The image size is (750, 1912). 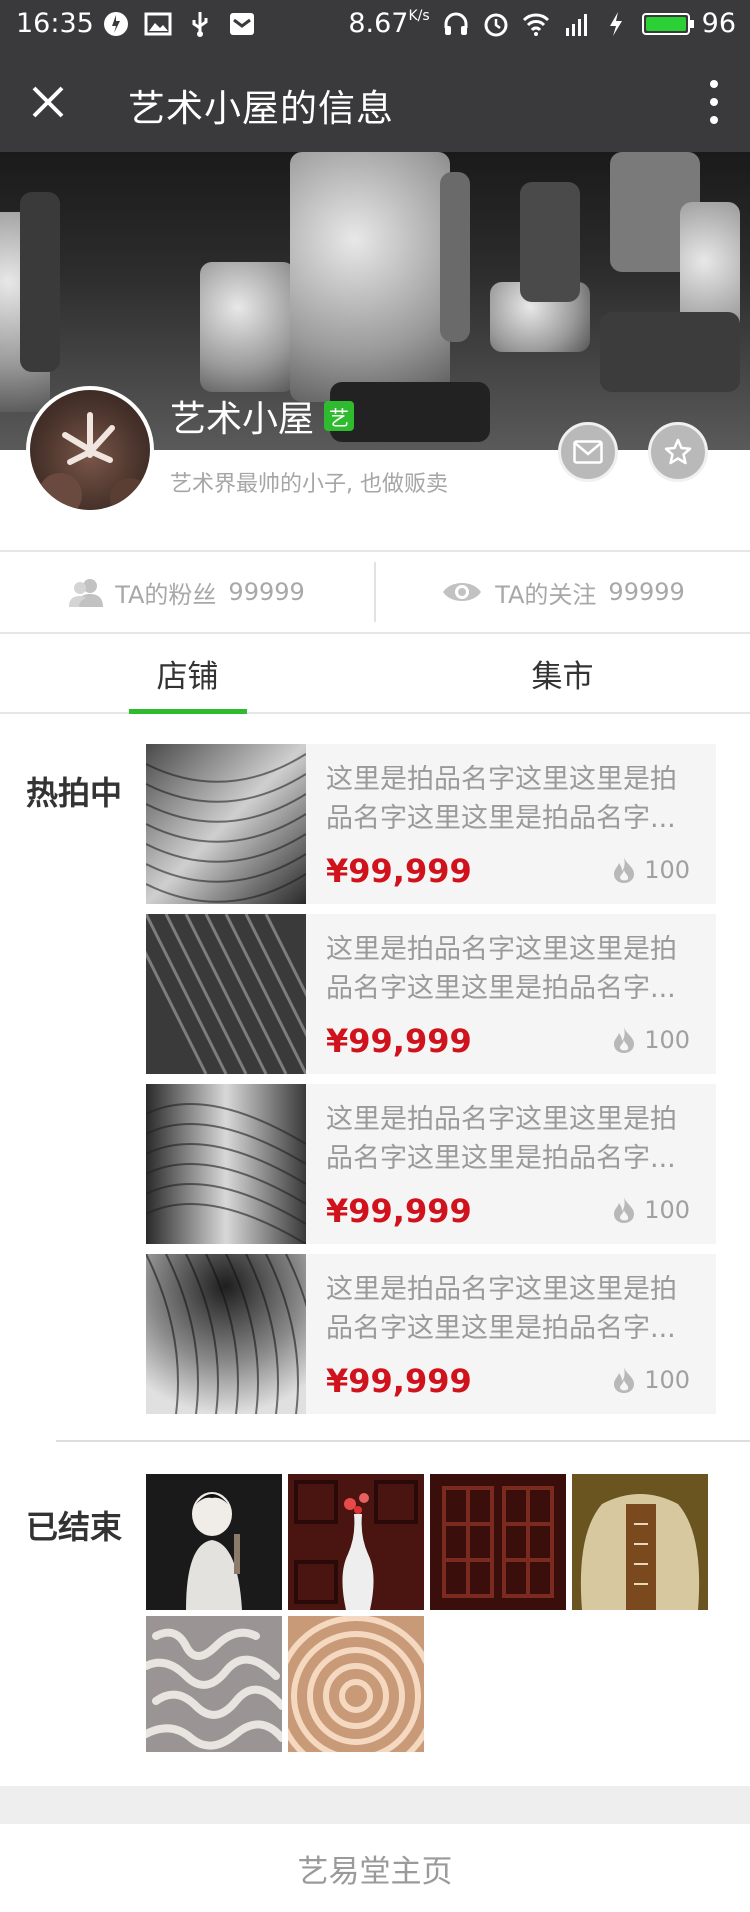 What do you see at coordinates (576, 24) in the screenshot?
I see `signal-4g-icon` at bounding box center [576, 24].